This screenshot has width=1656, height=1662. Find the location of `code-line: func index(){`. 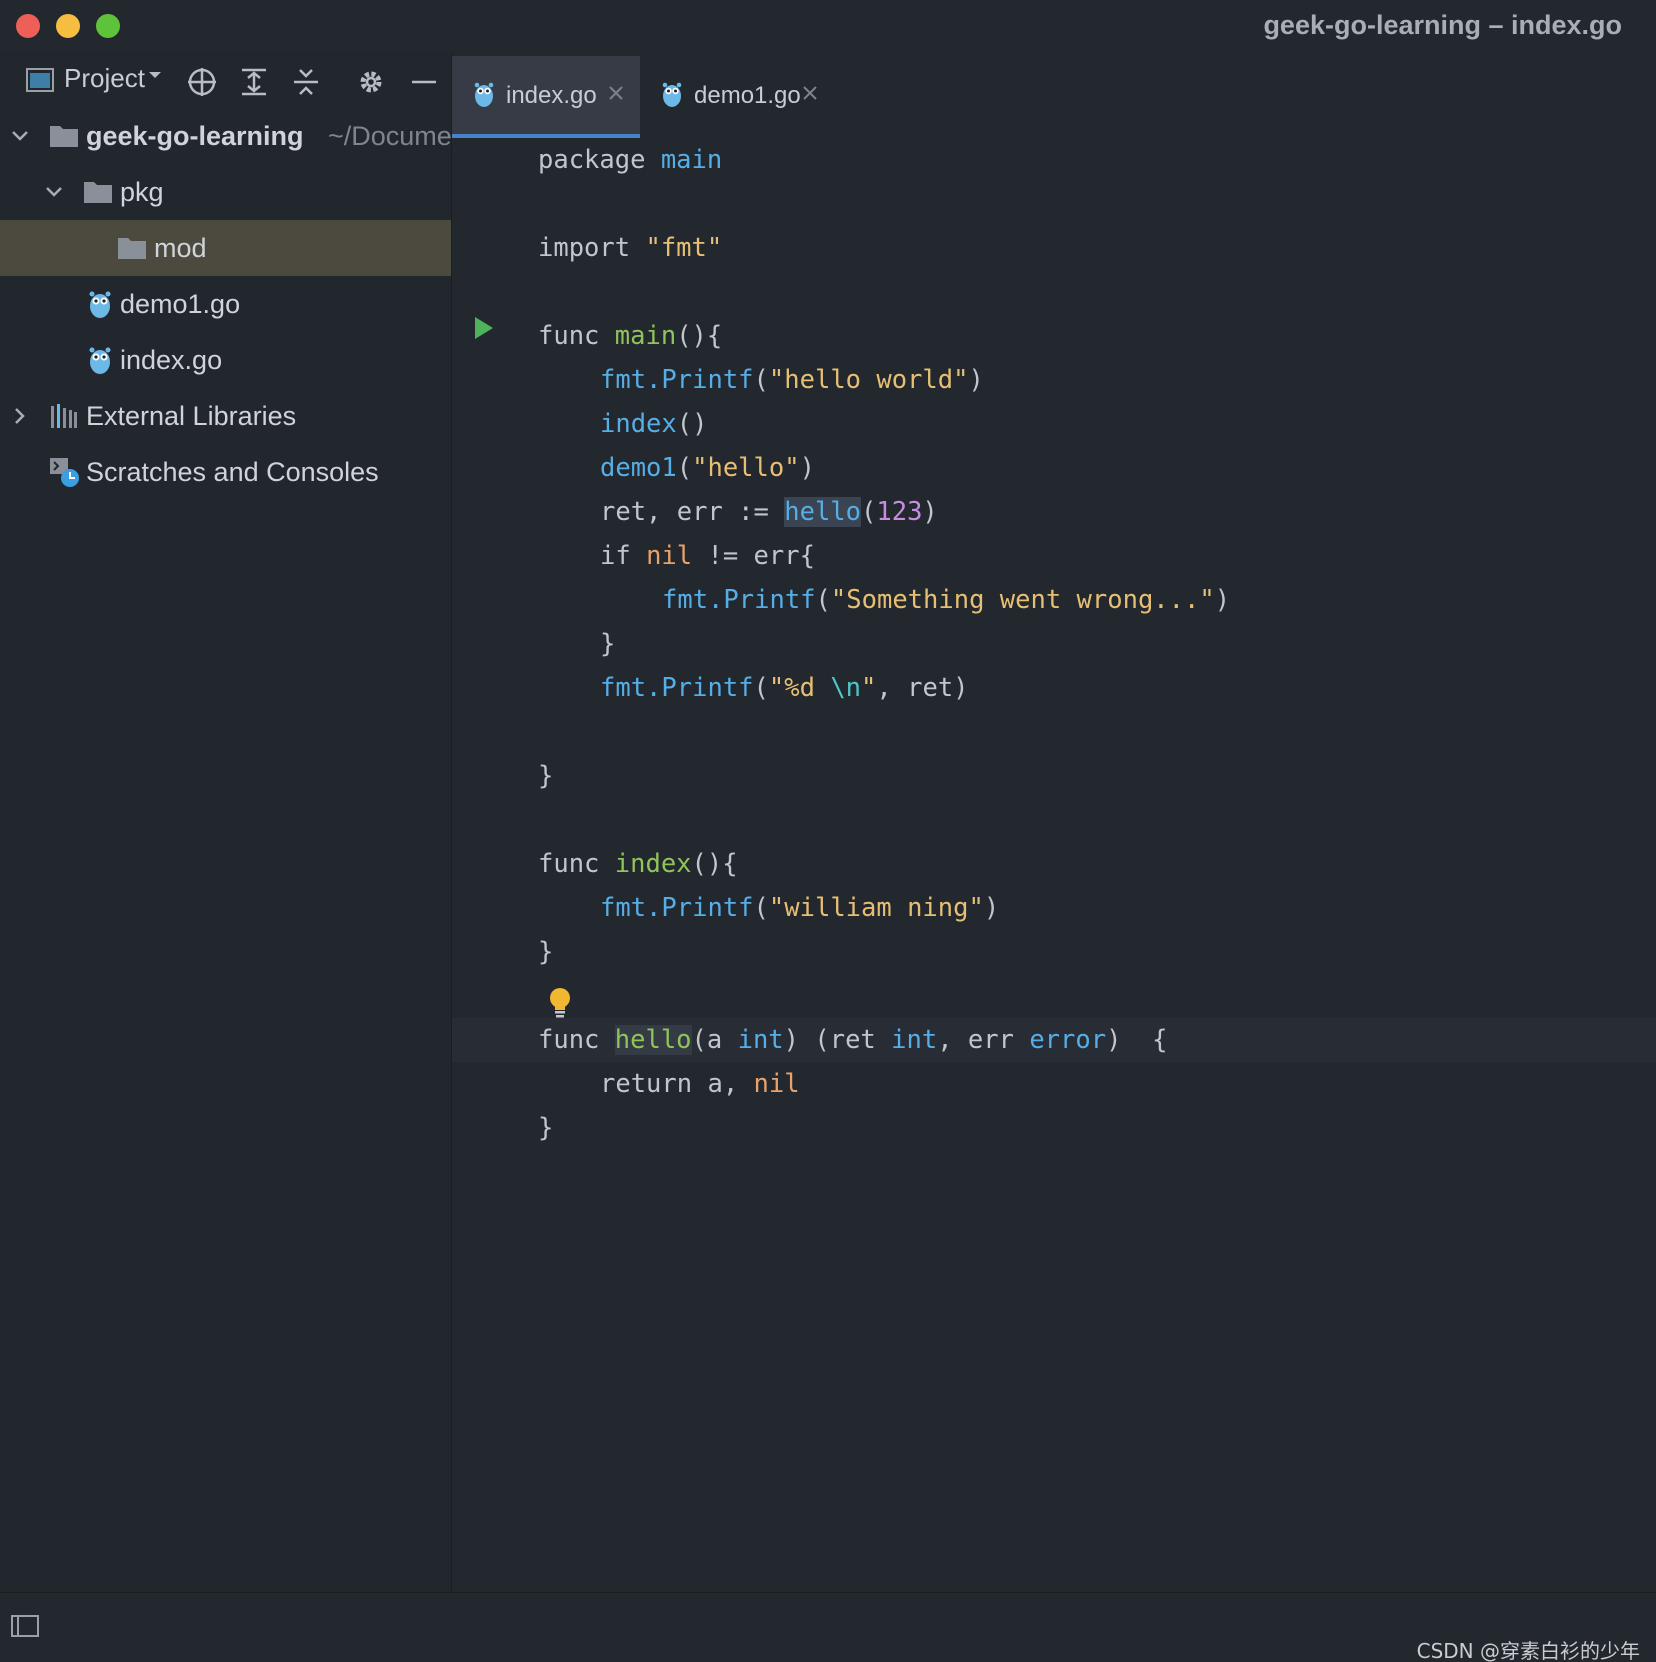

code-line: func index(){ is located at coordinates (638, 864).